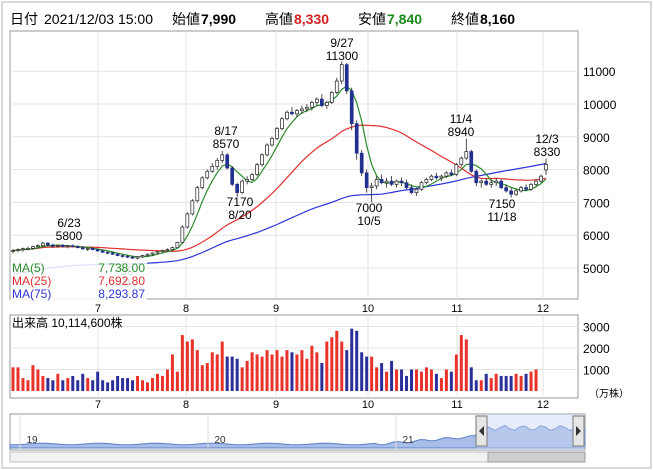 This screenshot has width=653, height=470. I want to click on high-value: 8,330, so click(311, 19).